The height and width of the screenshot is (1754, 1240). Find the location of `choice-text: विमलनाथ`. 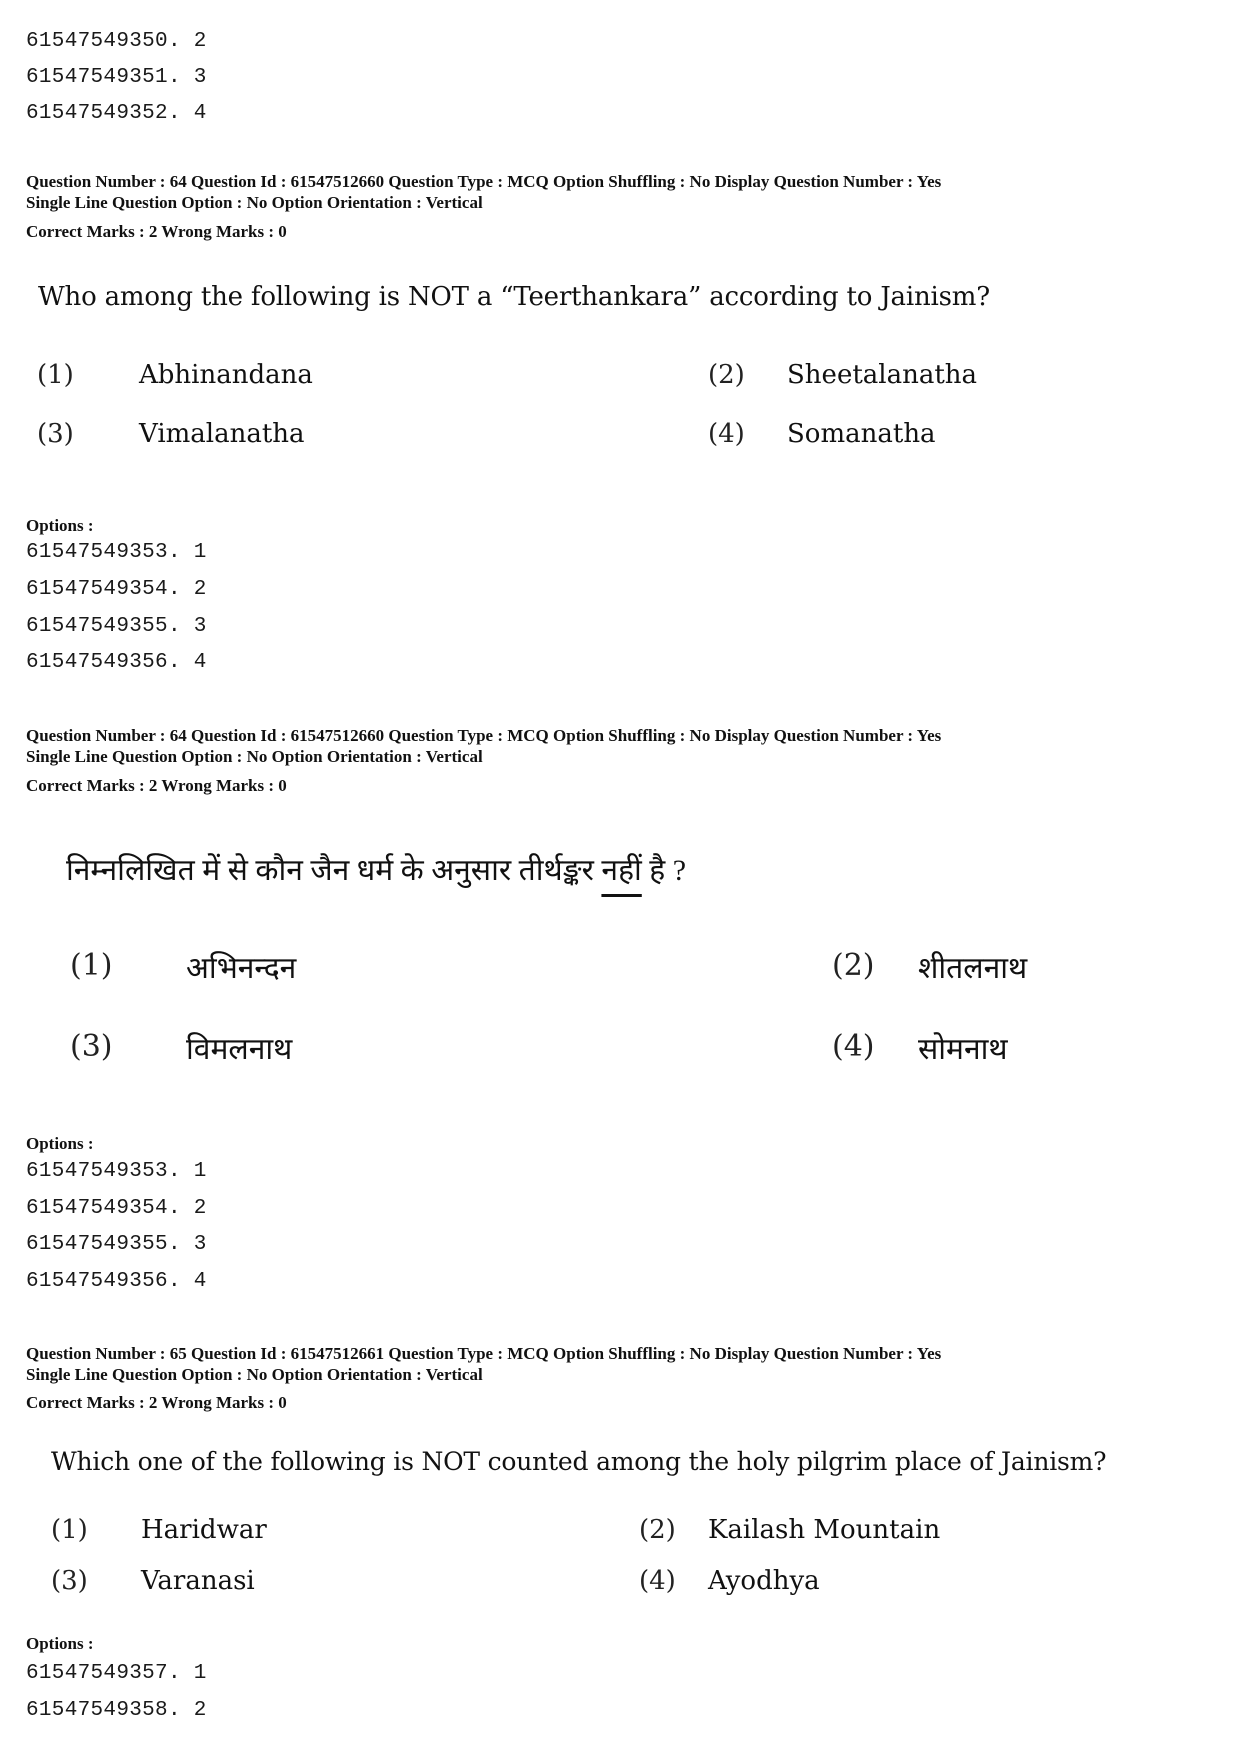

choice-text: विमलनाथ is located at coordinates (239, 1049).